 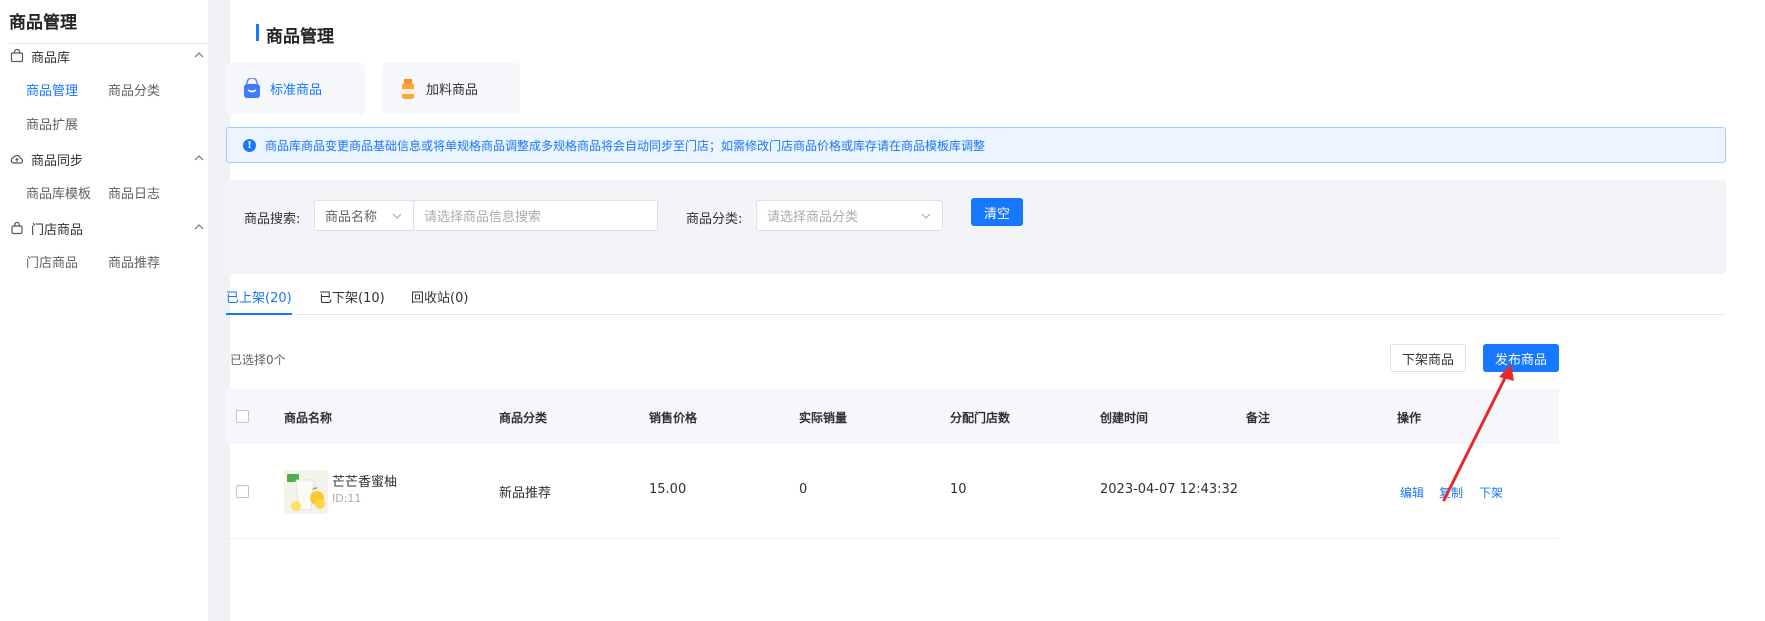 I want to click on header-created-time: 创建时间, so click(x=1124, y=418).